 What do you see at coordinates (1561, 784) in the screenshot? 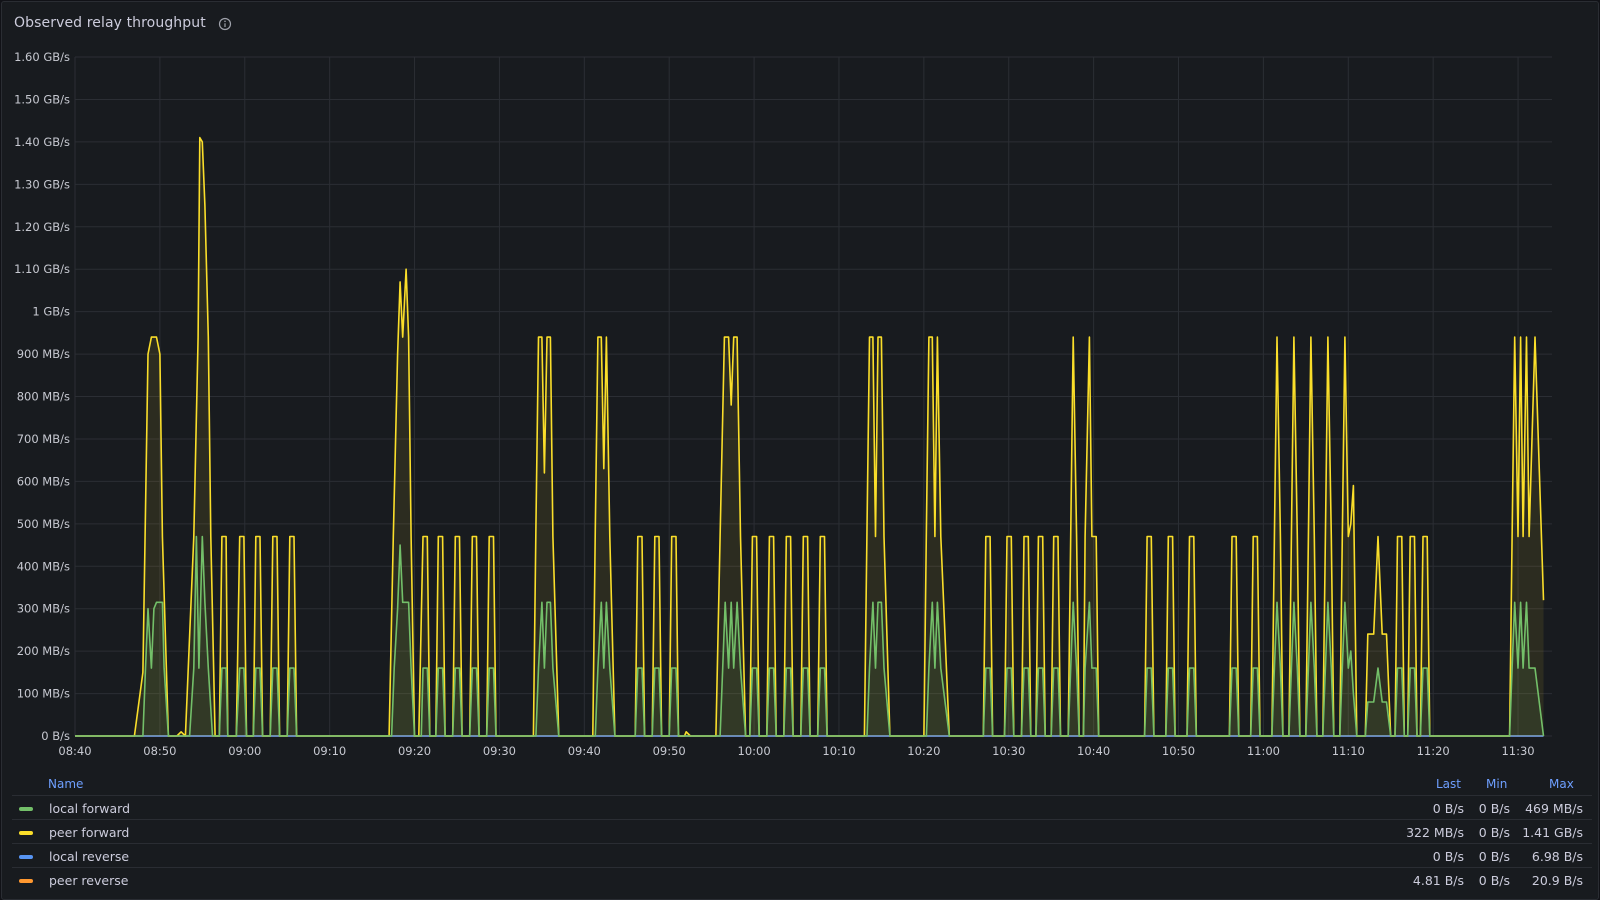
I see `legend-header-max: Max` at bounding box center [1561, 784].